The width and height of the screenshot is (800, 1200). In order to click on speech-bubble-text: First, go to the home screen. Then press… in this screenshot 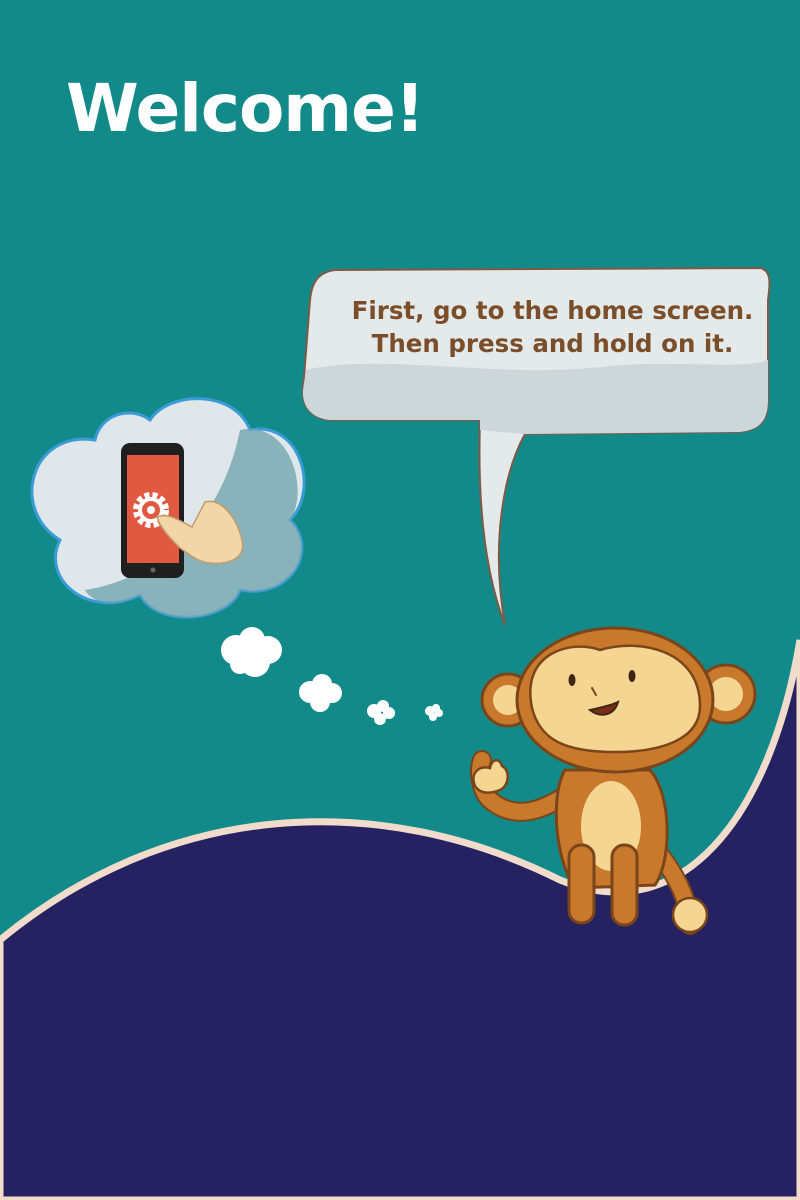, I will do `click(552, 327)`.